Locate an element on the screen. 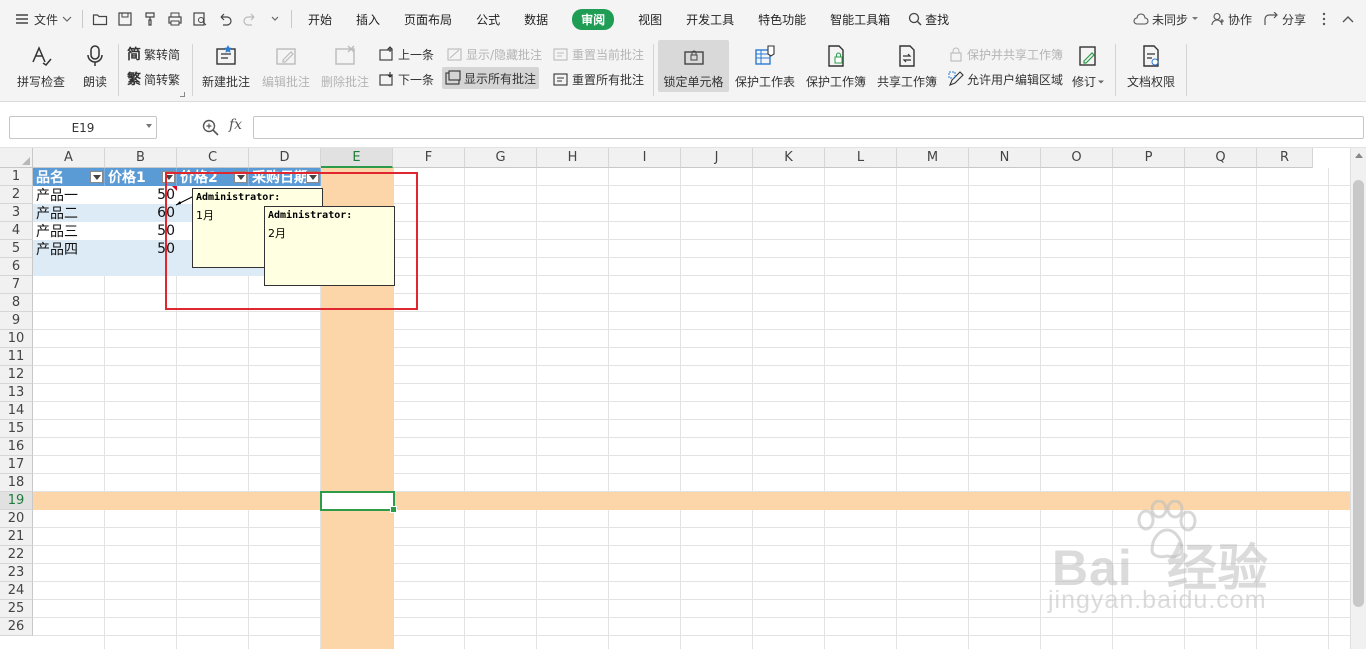 This screenshot has width=1366, height=649. column-header: B is located at coordinates (141, 158).